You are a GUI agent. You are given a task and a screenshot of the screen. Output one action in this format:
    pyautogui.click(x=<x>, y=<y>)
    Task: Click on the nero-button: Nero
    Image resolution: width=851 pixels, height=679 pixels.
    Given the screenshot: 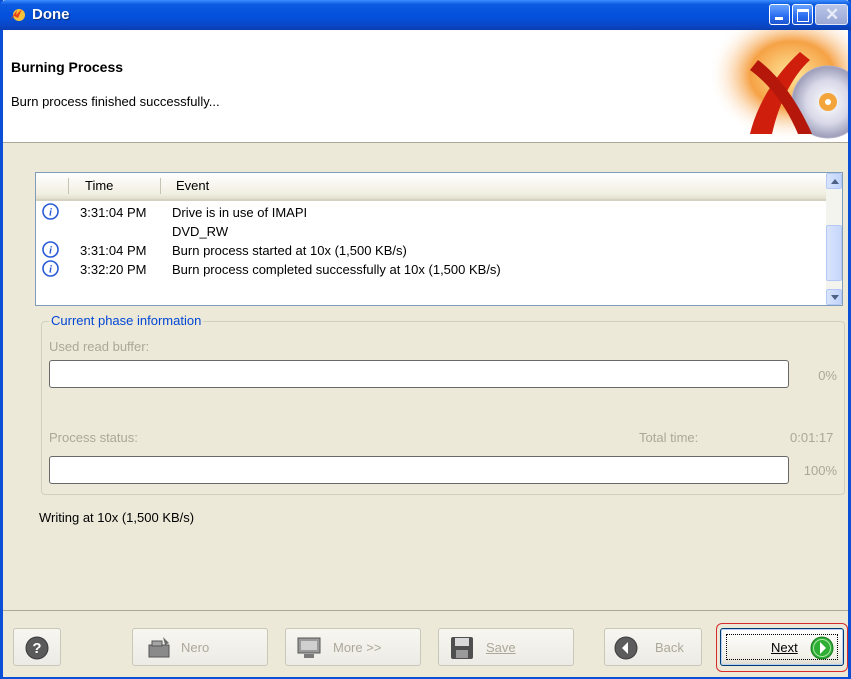 What is the action you would take?
    pyautogui.click(x=200, y=647)
    